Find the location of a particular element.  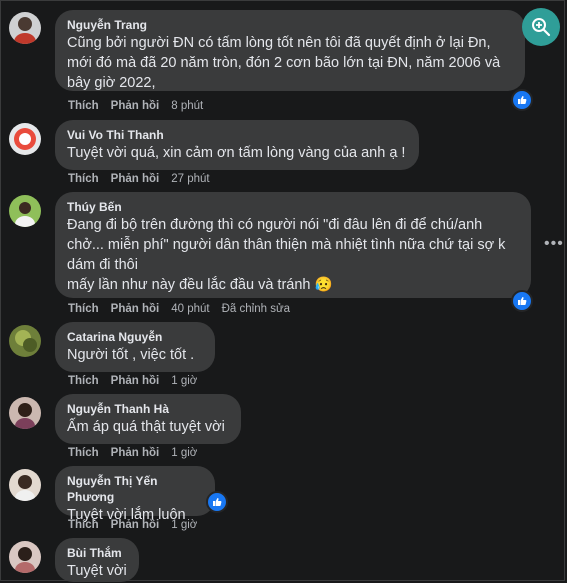

comment-bubble: Nguyễn Thị Yến Phương Tuyệt vời lắm luôn is located at coordinates (135, 494).